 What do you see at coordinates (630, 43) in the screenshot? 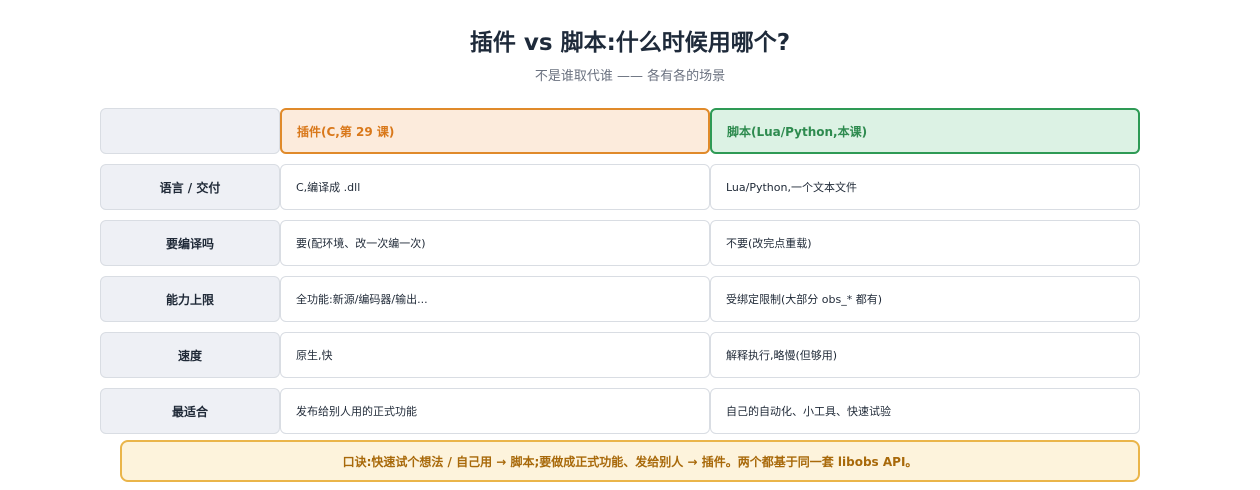
I see `page-title: 插件 vs 脚本:什么时候用哪个?` at bounding box center [630, 43].